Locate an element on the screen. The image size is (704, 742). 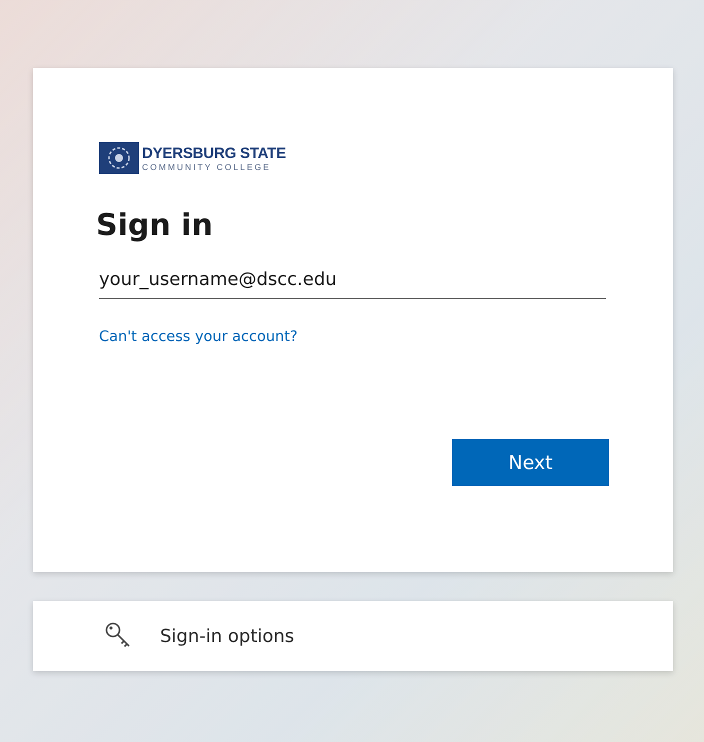
email-input-field: your_username@dscc.edu is located at coordinates (352, 284).